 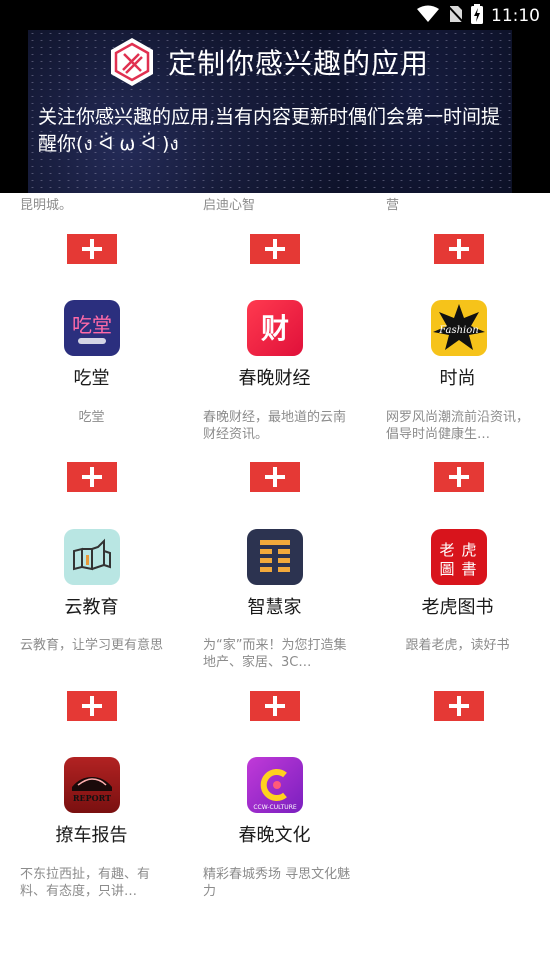 What do you see at coordinates (92, 557) in the screenshot?
I see `book-logo-icon` at bounding box center [92, 557].